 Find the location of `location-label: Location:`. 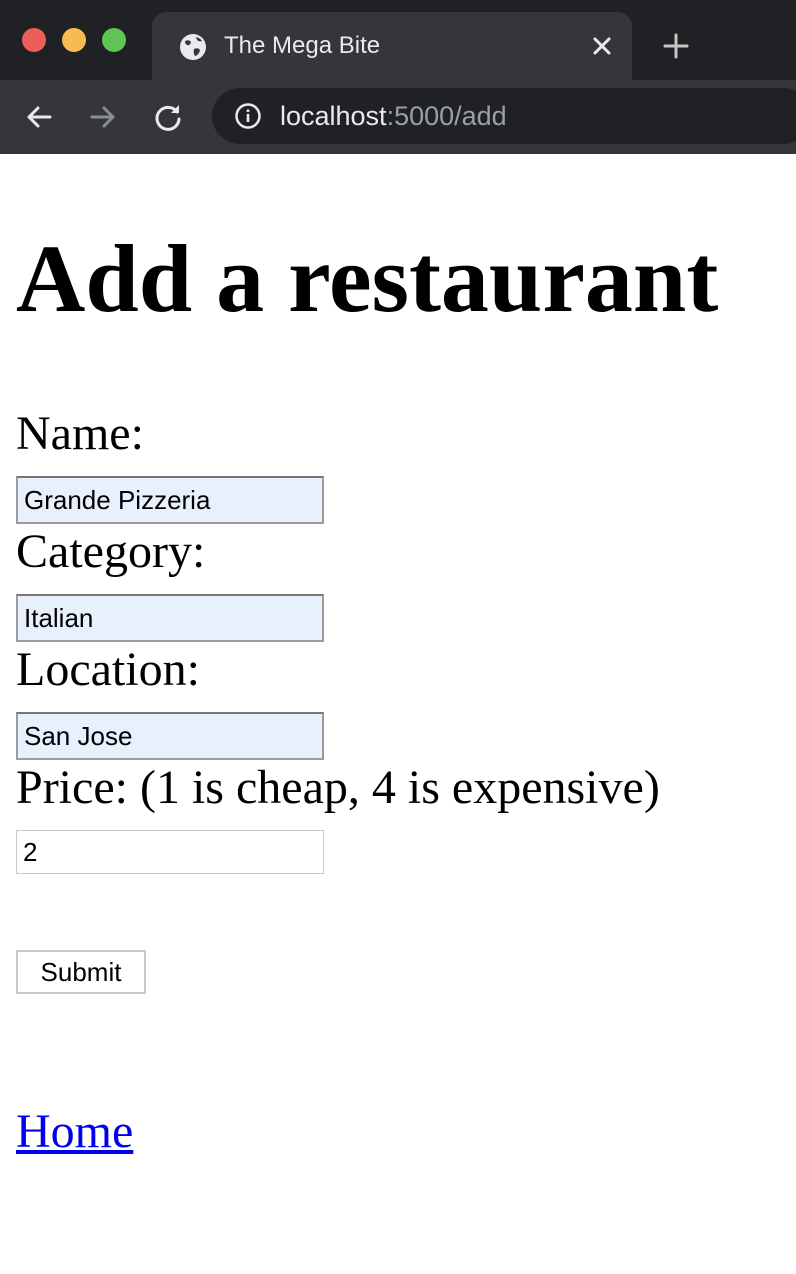

location-label: Location: is located at coordinates (108, 669).